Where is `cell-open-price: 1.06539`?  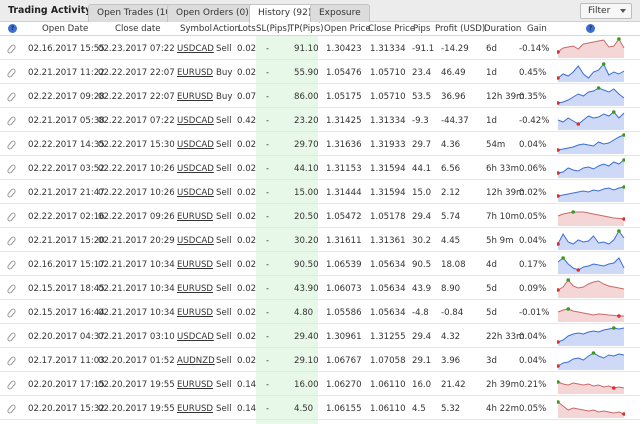
cell-open-price: 1.06539 is located at coordinates (344, 265).